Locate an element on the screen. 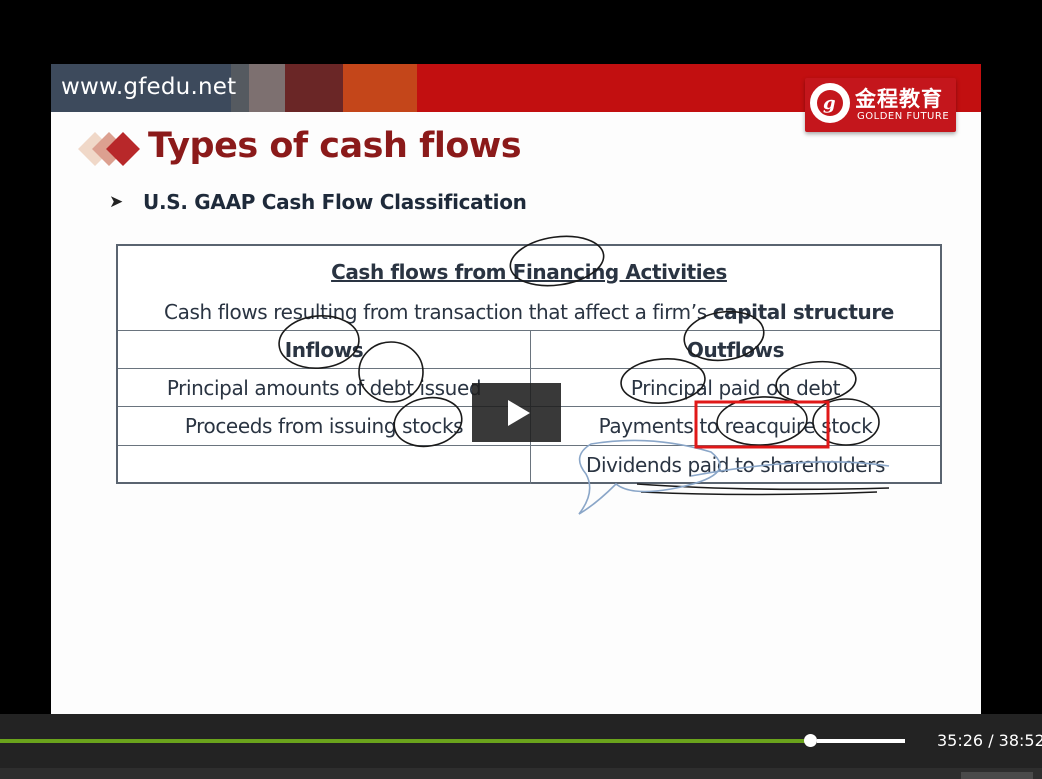  progress-remaining is located at coordinates (861, 741).